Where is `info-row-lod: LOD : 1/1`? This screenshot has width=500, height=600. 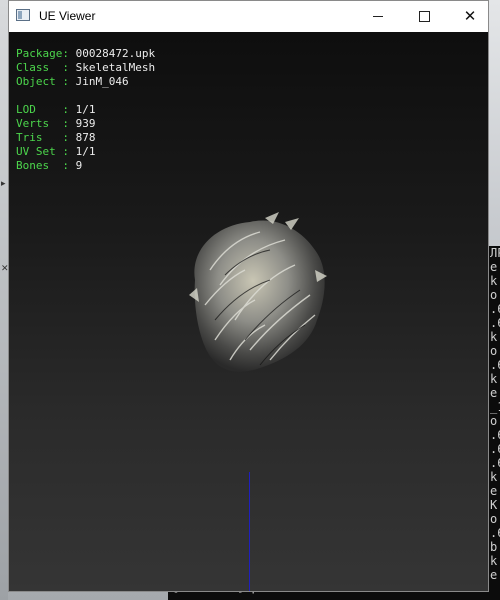 info-row-lod: LOD : 1/1 is located at coordinates (56, 109).